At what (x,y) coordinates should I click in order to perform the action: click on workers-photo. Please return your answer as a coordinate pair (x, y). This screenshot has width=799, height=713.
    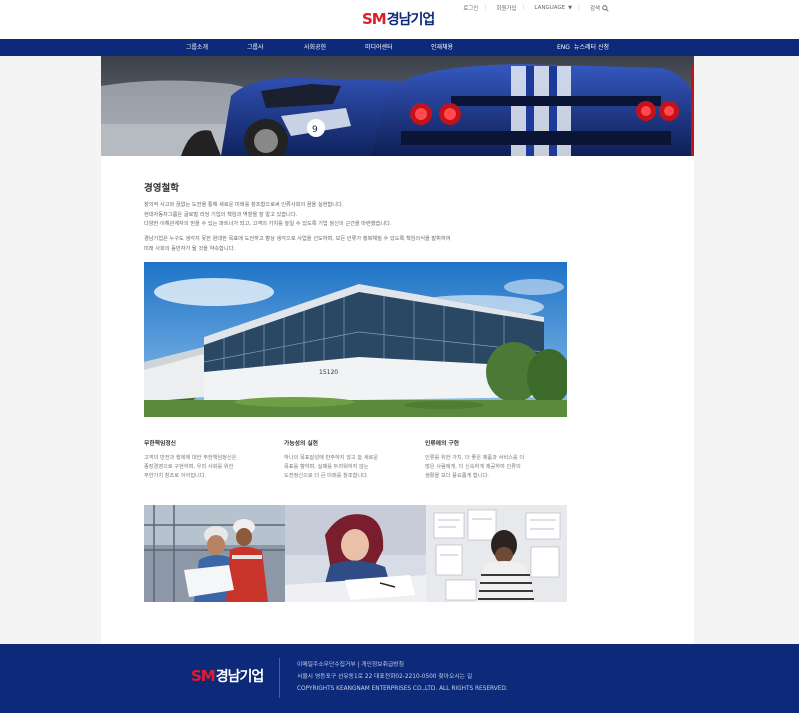
    Looking at the image, I should click on (214, 553).